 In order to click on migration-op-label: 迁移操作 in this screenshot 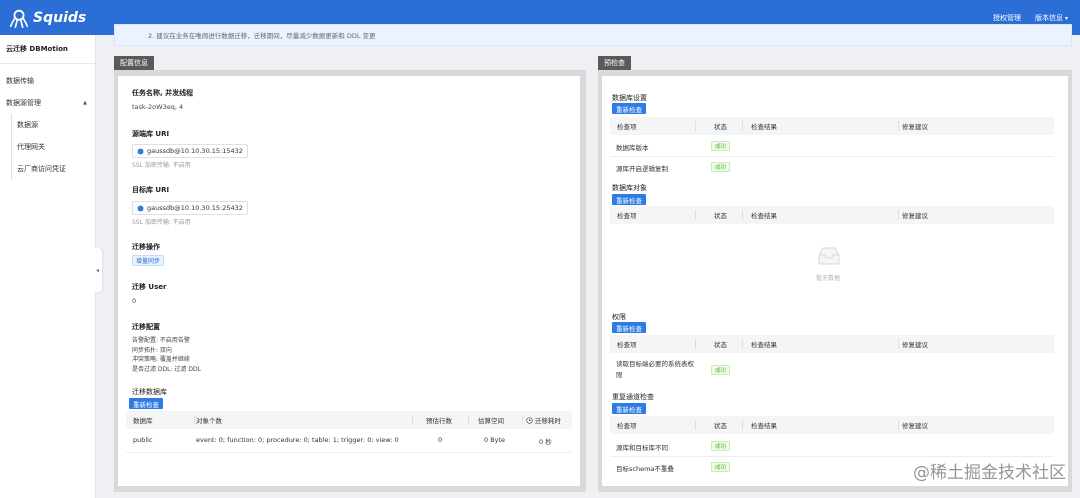, I will do `click(146, 247)`.